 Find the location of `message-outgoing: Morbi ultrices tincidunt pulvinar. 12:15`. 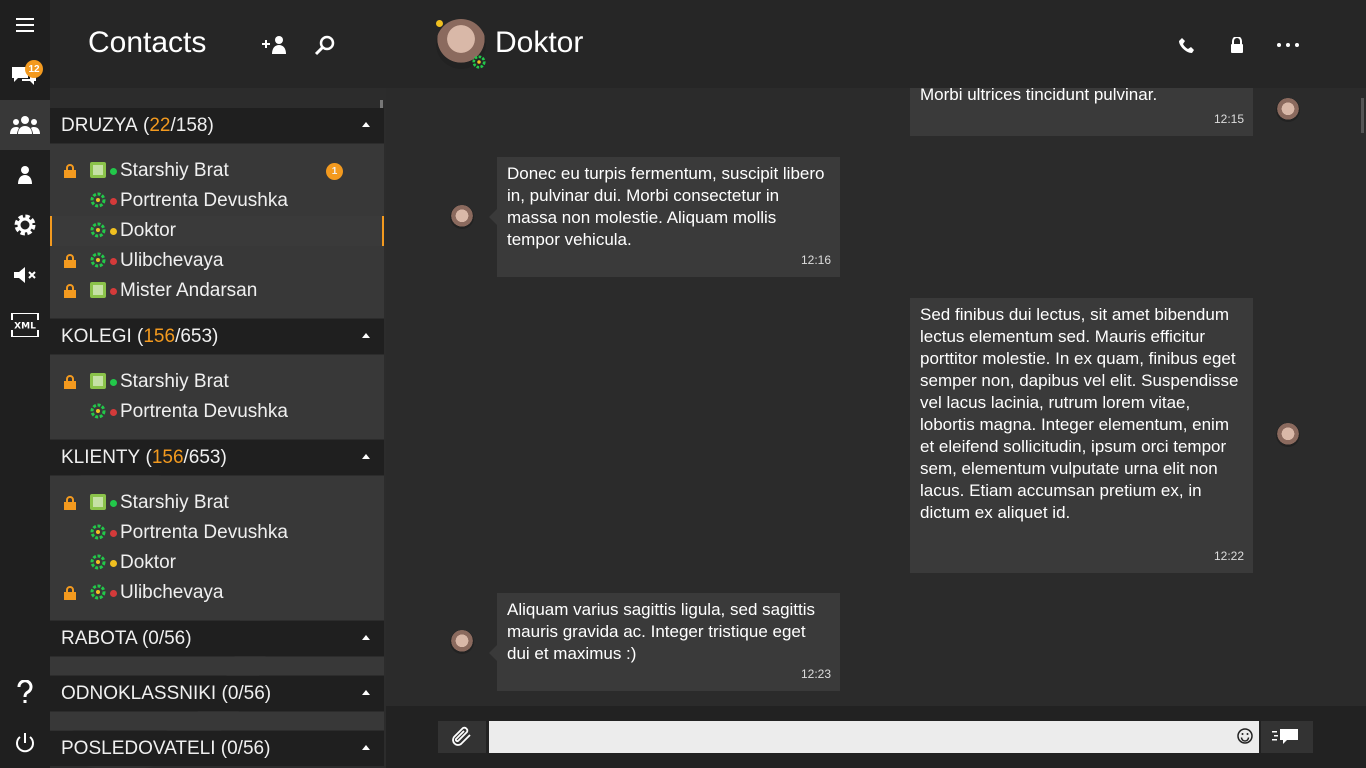

message-outgoing: Morbi ultrices tincidunt pulvinar. 12:15 is located at coordinates (1081, 112).